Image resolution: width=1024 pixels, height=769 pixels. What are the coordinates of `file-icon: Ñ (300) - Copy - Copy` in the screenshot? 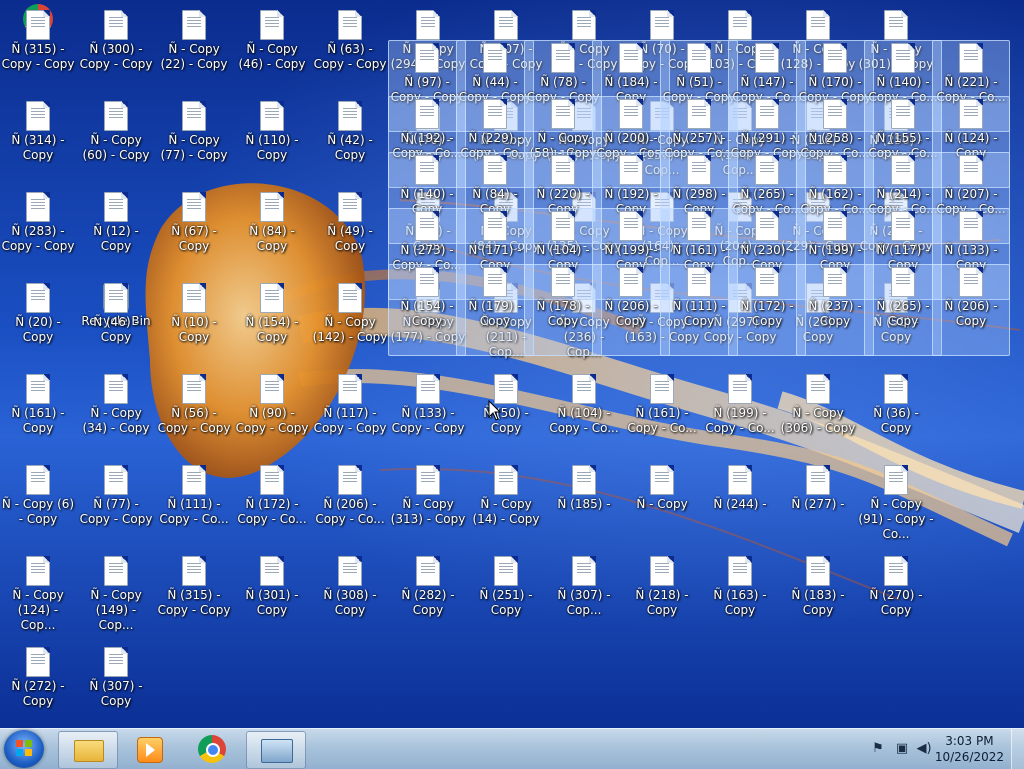 It's located at (116, 53).